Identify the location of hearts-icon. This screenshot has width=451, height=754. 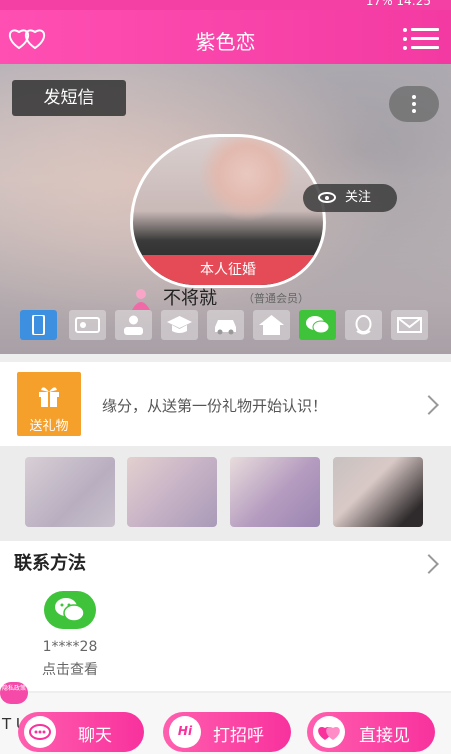
(329, 732).